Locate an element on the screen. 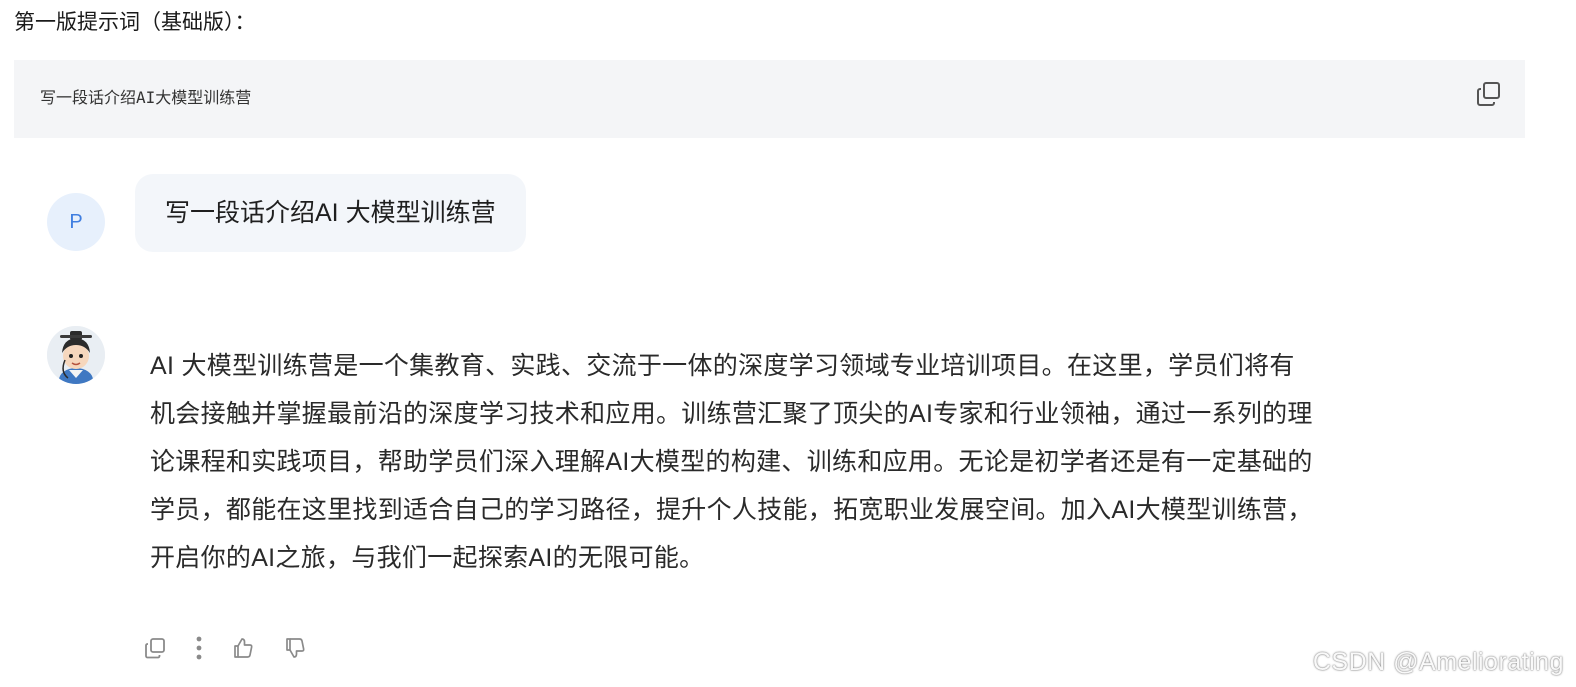  thumbs-down-icon is located at coordinates (295, 648).